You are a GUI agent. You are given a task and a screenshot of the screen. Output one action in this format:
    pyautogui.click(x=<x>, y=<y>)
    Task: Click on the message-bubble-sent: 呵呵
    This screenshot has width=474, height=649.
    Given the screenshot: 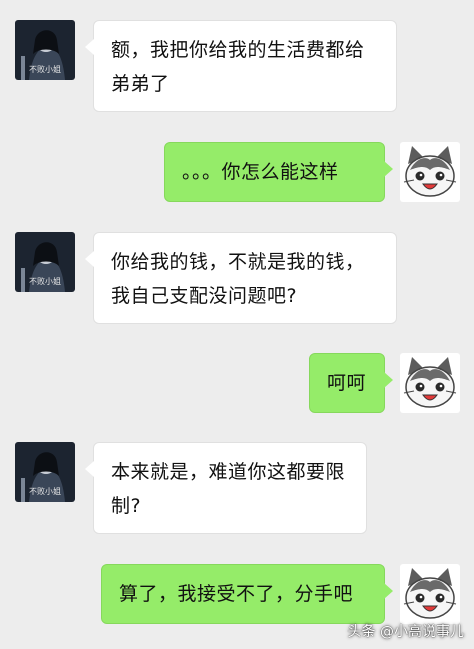 What is the action you would take?
    pyautogui.click(x=351, y=383)
    